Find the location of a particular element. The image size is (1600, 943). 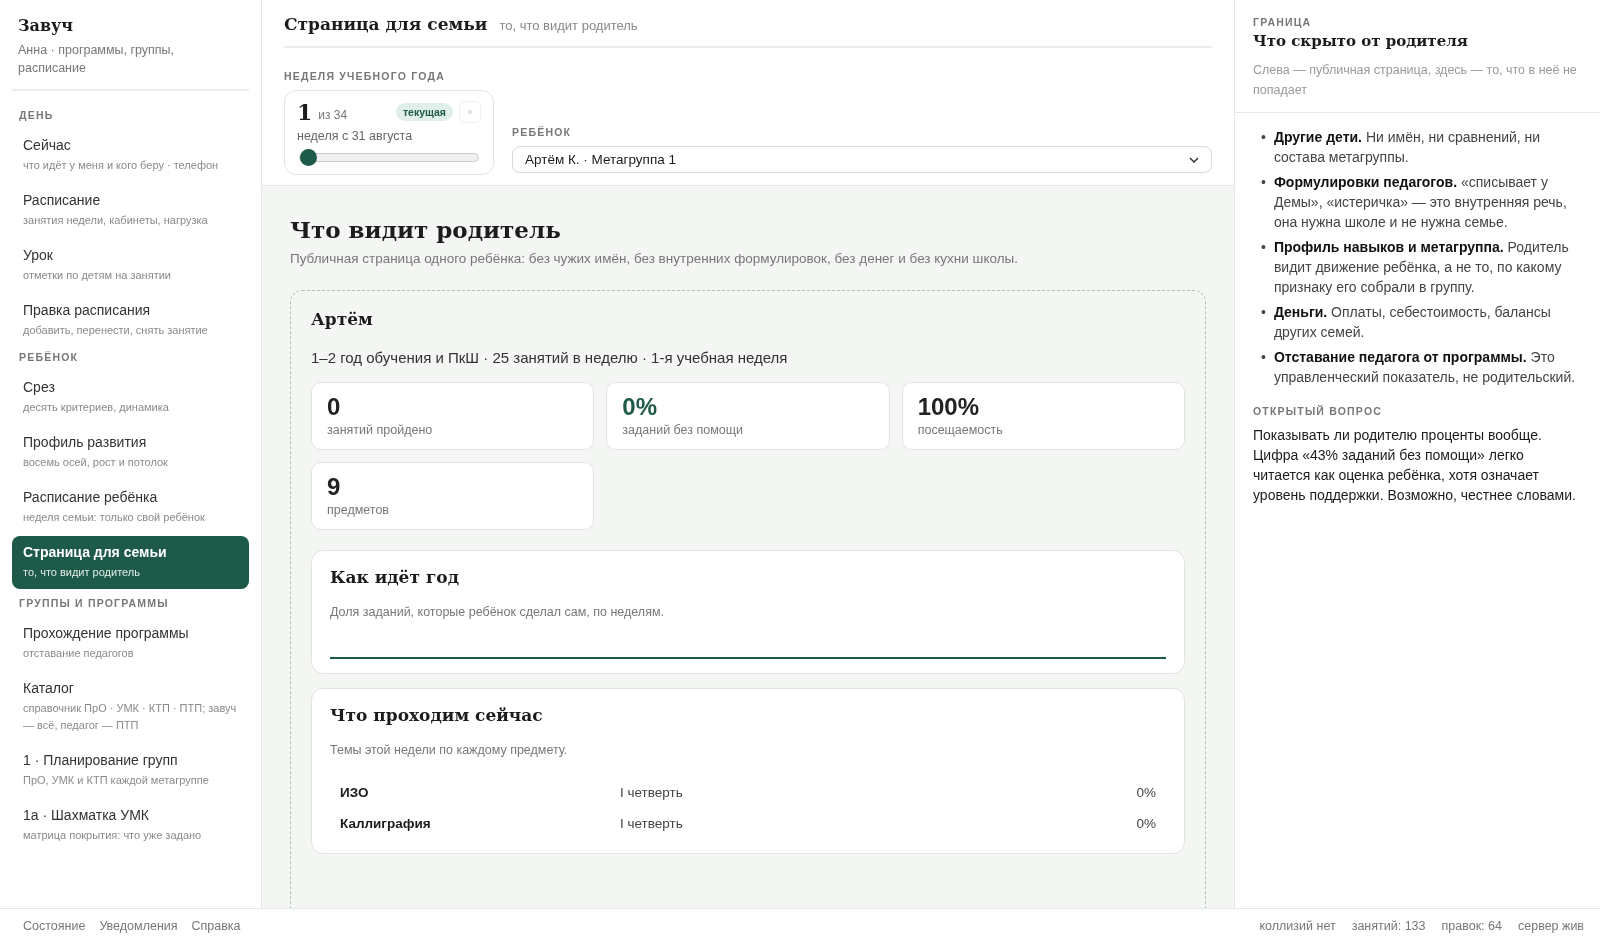

nav-item-label: Страница для семьи is located at coordinates (95, 552).